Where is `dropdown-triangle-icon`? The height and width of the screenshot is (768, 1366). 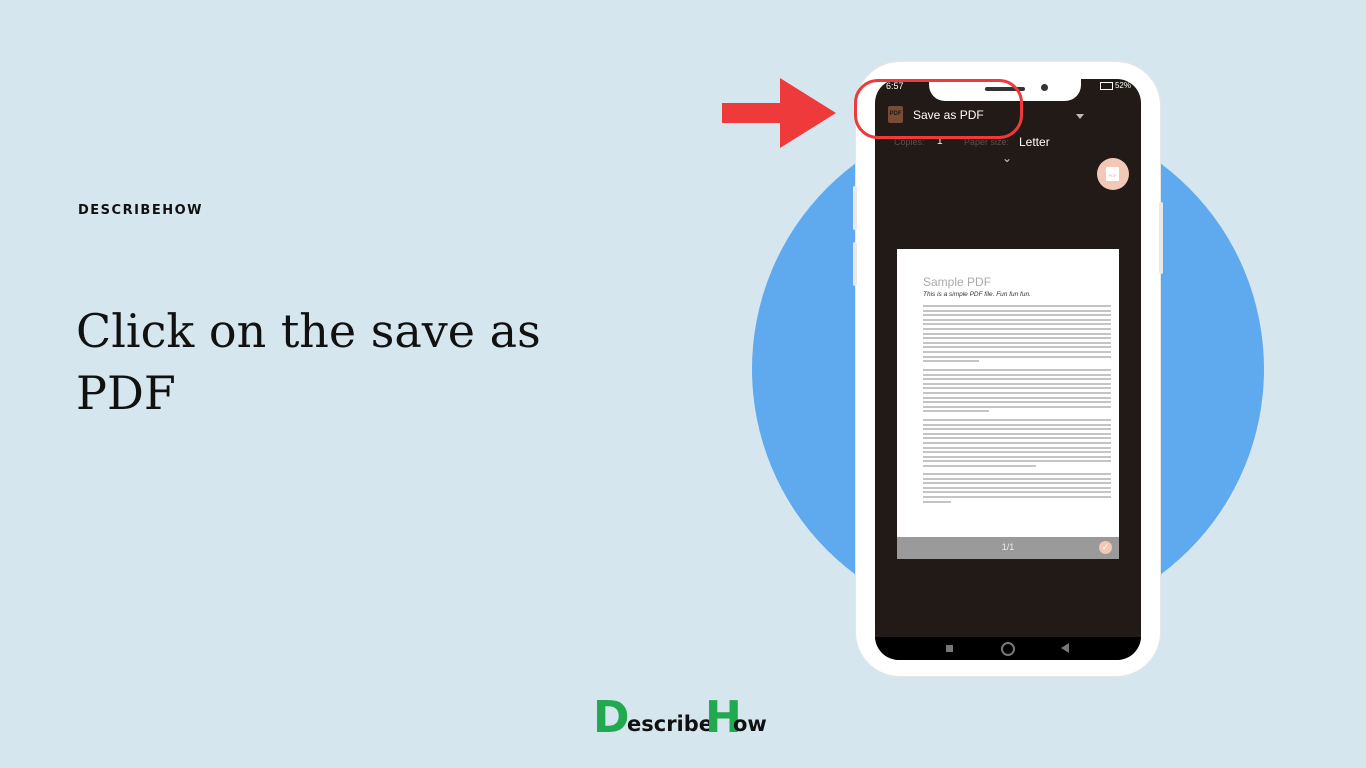 dropdown-triangle-icon is located at coordinates (1080, 116).